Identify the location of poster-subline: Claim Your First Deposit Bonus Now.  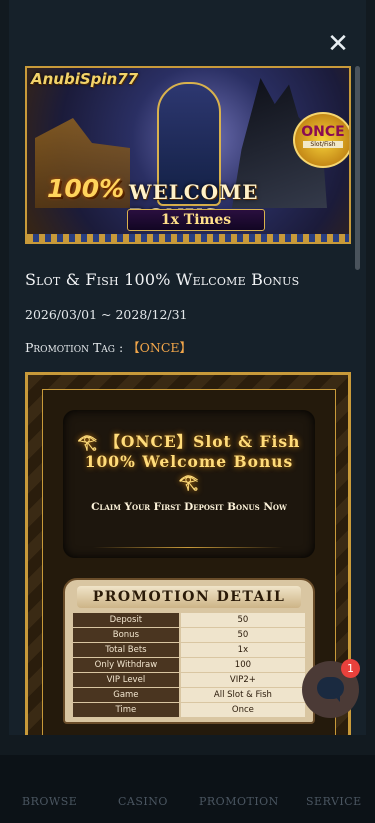
(189, 507).